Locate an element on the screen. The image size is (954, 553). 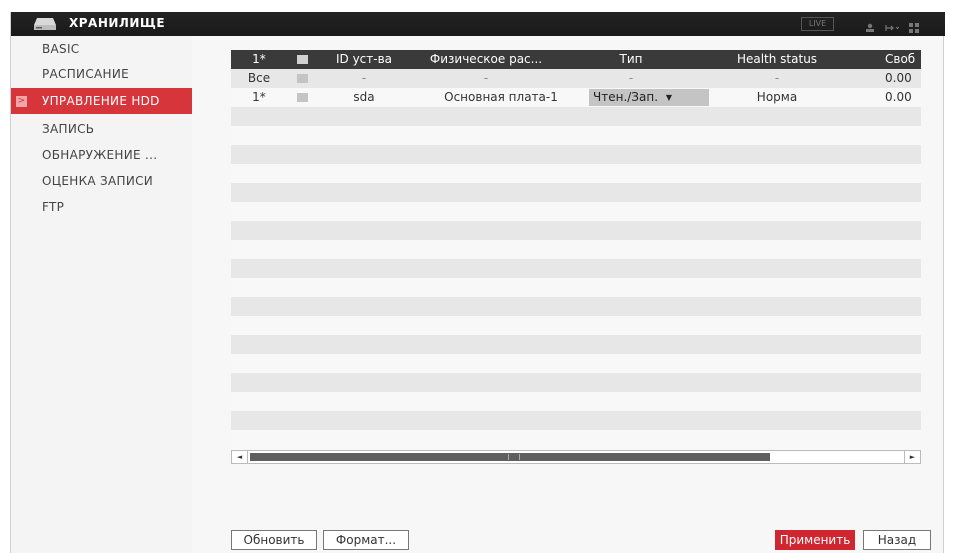
sidebar-item-ftp: FTP is located at coordinates (101, 207).